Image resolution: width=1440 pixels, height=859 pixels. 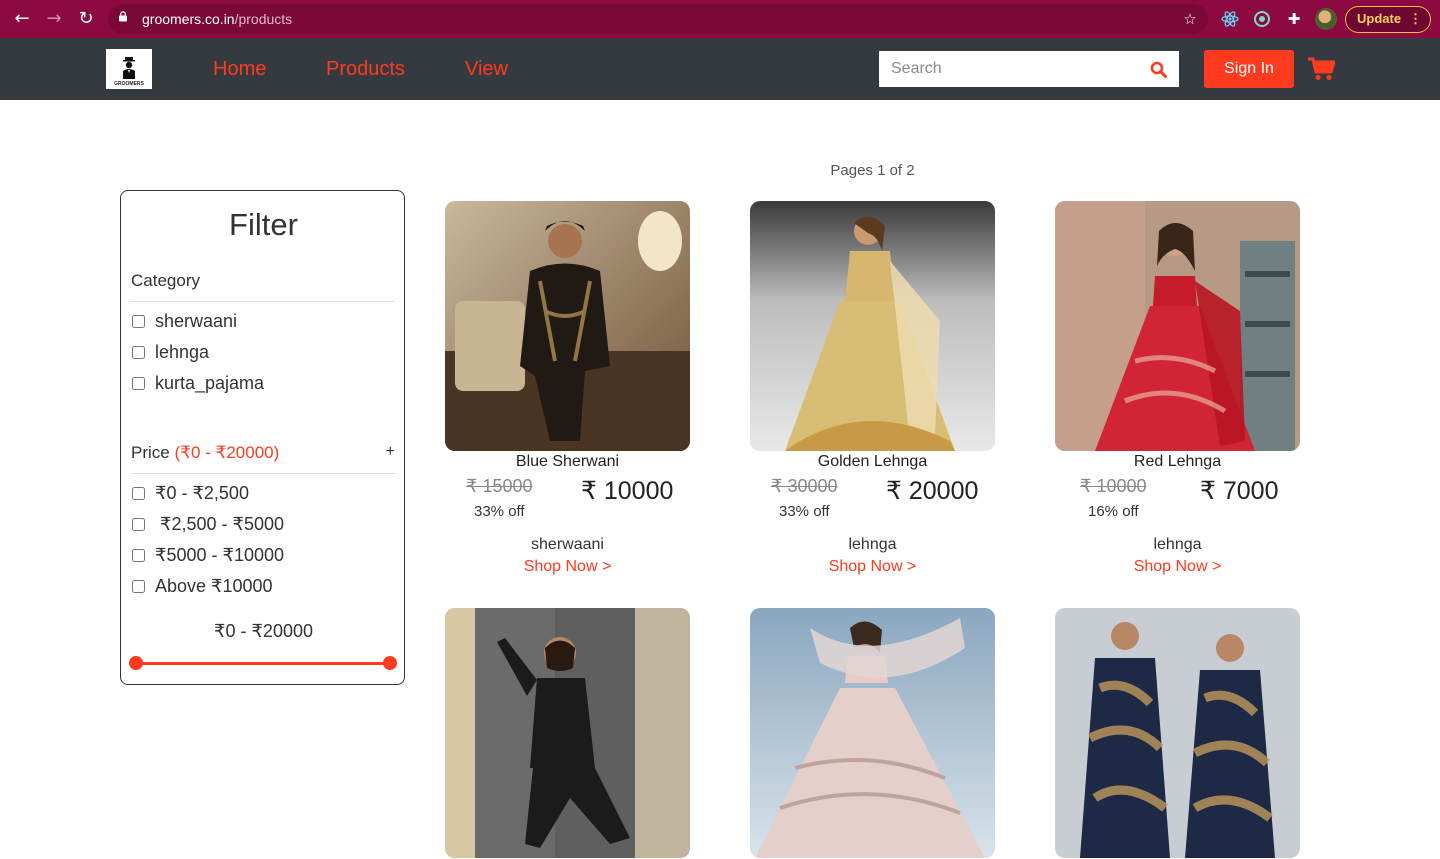 What do you see at coordinates (1158, 69) in the screenshot?
I see `search-icon` at bounding box center [1158, 69].